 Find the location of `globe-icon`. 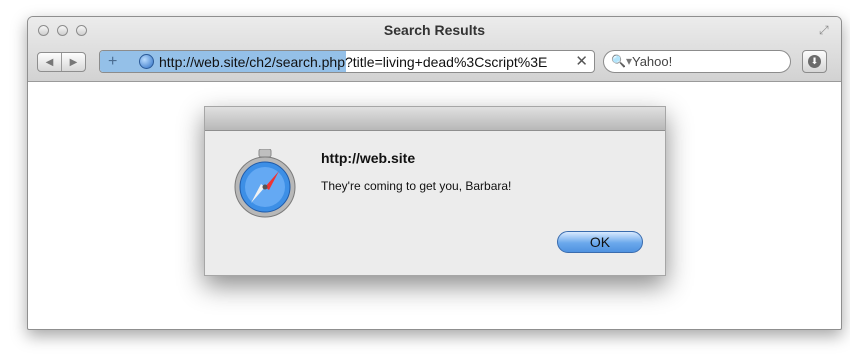

globe-icon is located at coordinates (146, 61).